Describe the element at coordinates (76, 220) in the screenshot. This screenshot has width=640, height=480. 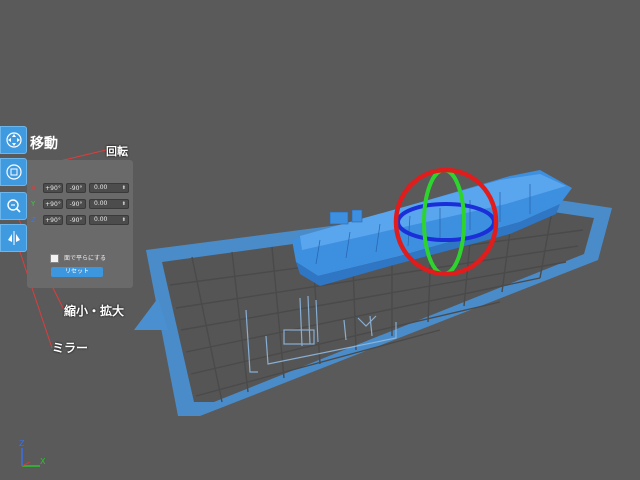
I see `z-minus-button: -90°` at that location.